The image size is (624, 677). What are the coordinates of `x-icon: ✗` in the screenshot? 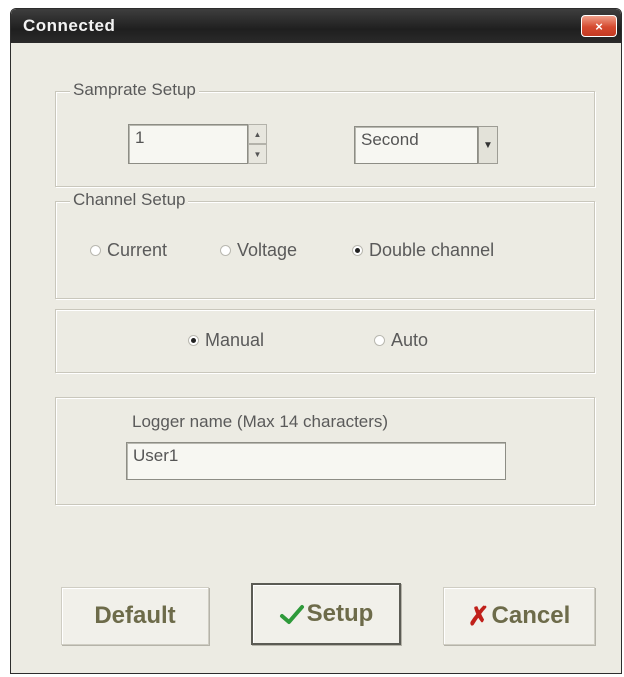 It's located at (478, 615).